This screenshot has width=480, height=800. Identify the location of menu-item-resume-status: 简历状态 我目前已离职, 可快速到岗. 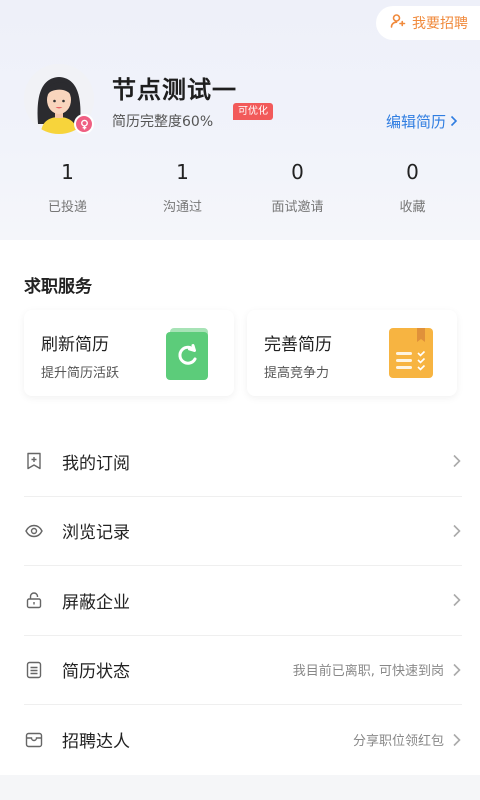
(243, 670).